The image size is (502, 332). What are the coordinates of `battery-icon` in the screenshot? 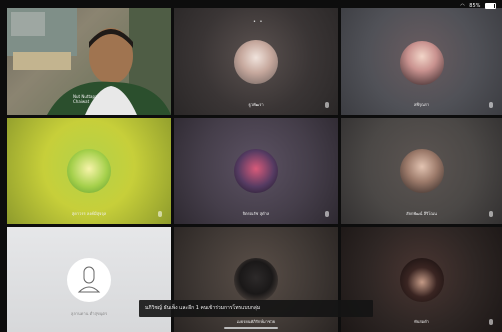 It's located at (490, 5).